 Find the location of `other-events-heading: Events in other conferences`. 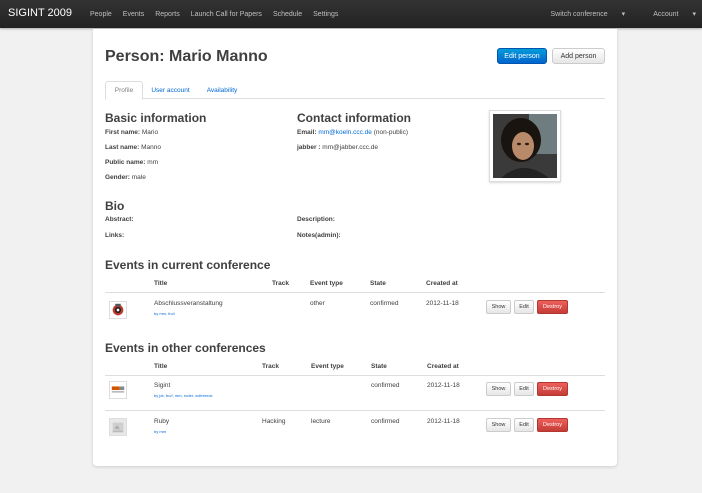

other-events-heading: Events in other conferences is located at coordinates (185, 348).